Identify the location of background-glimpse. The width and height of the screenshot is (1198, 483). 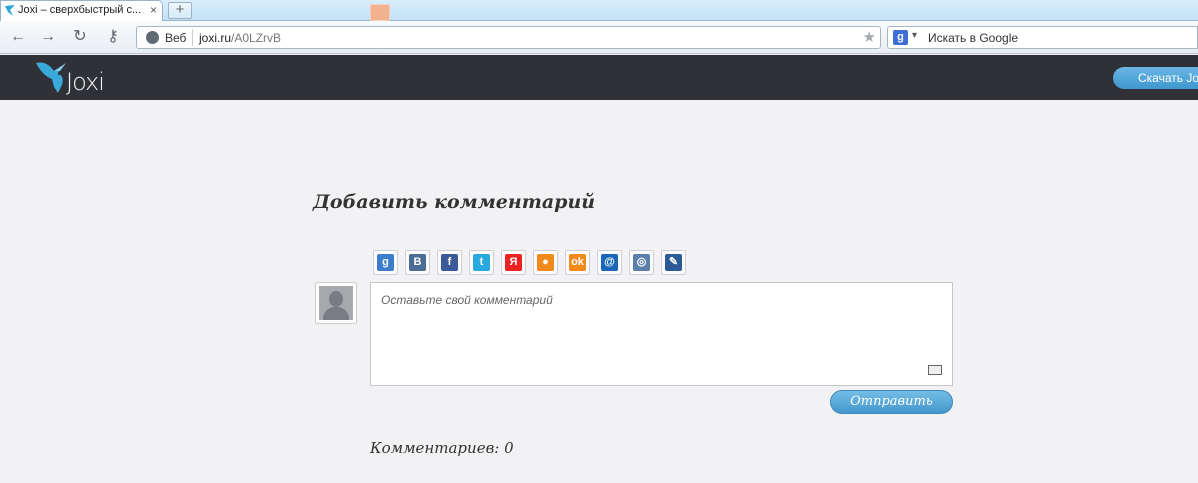
(380, 12).